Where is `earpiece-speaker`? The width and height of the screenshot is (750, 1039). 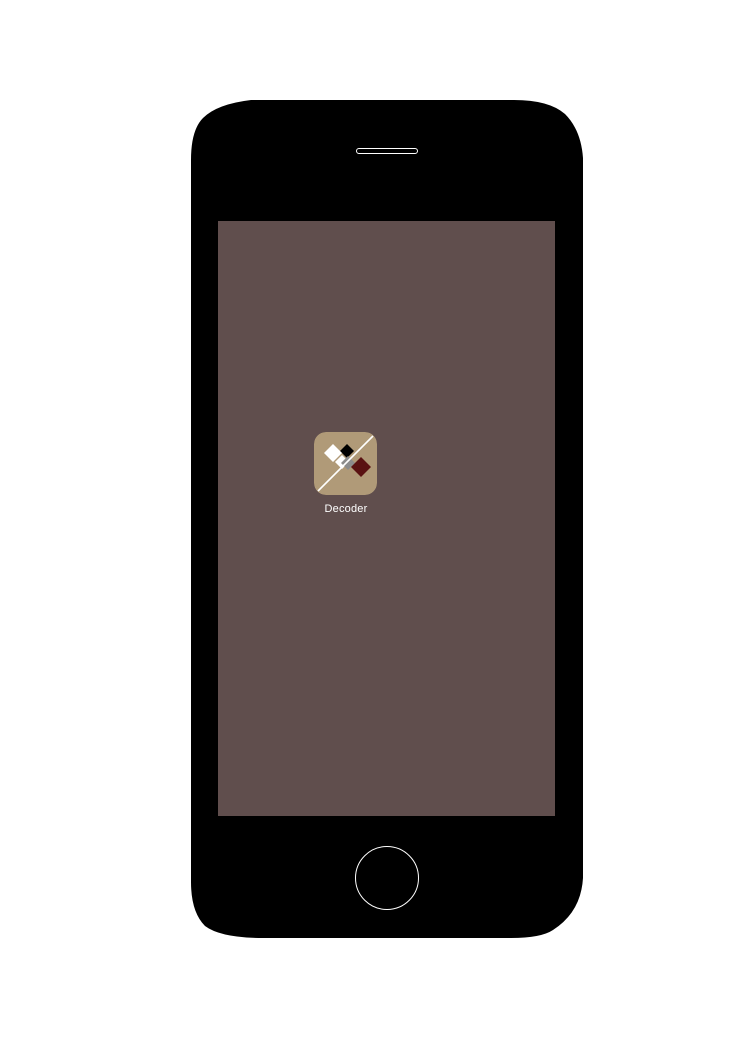 earpiece-speaker is located at coordinates (387, 151).